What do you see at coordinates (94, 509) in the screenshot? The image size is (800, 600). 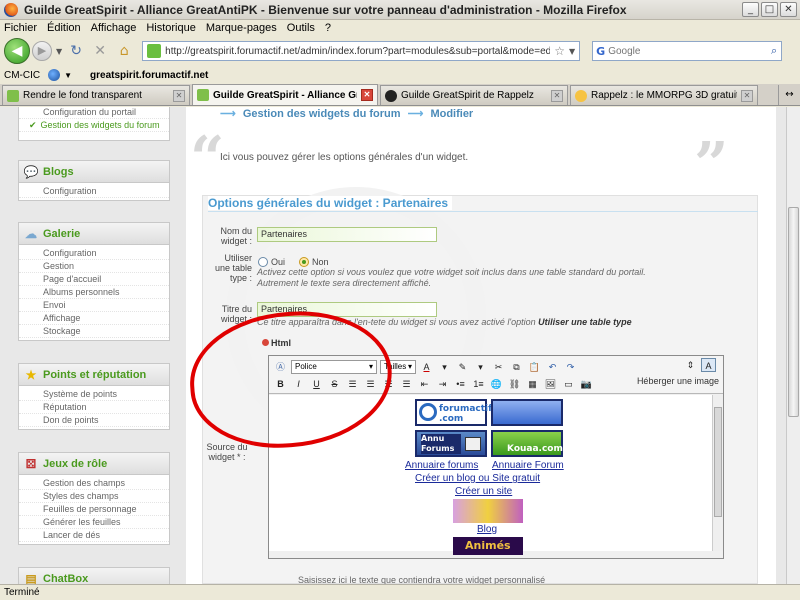 I see `sidebar-item-feuilles-perso: Feuilles de personnage` at bounding box center [94, 509].